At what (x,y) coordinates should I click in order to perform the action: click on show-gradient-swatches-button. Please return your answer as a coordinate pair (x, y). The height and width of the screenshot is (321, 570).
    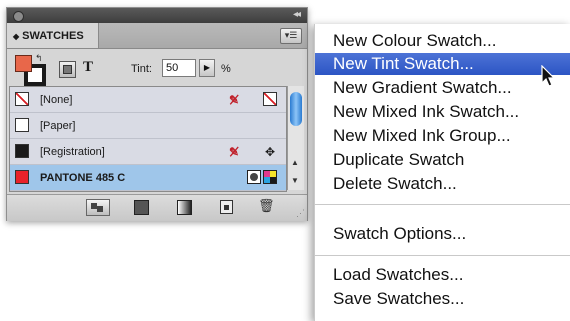
    Looking at the image, I should click on (184, 207).